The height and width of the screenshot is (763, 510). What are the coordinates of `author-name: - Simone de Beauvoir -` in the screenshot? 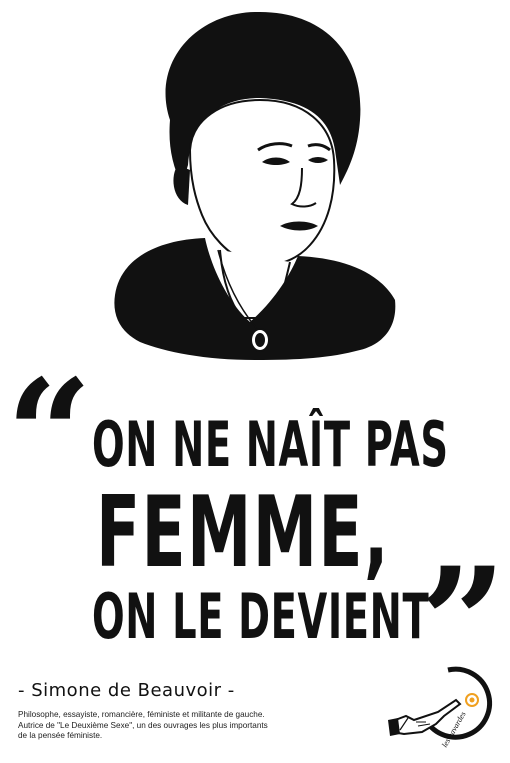 It's located at (126, 690).